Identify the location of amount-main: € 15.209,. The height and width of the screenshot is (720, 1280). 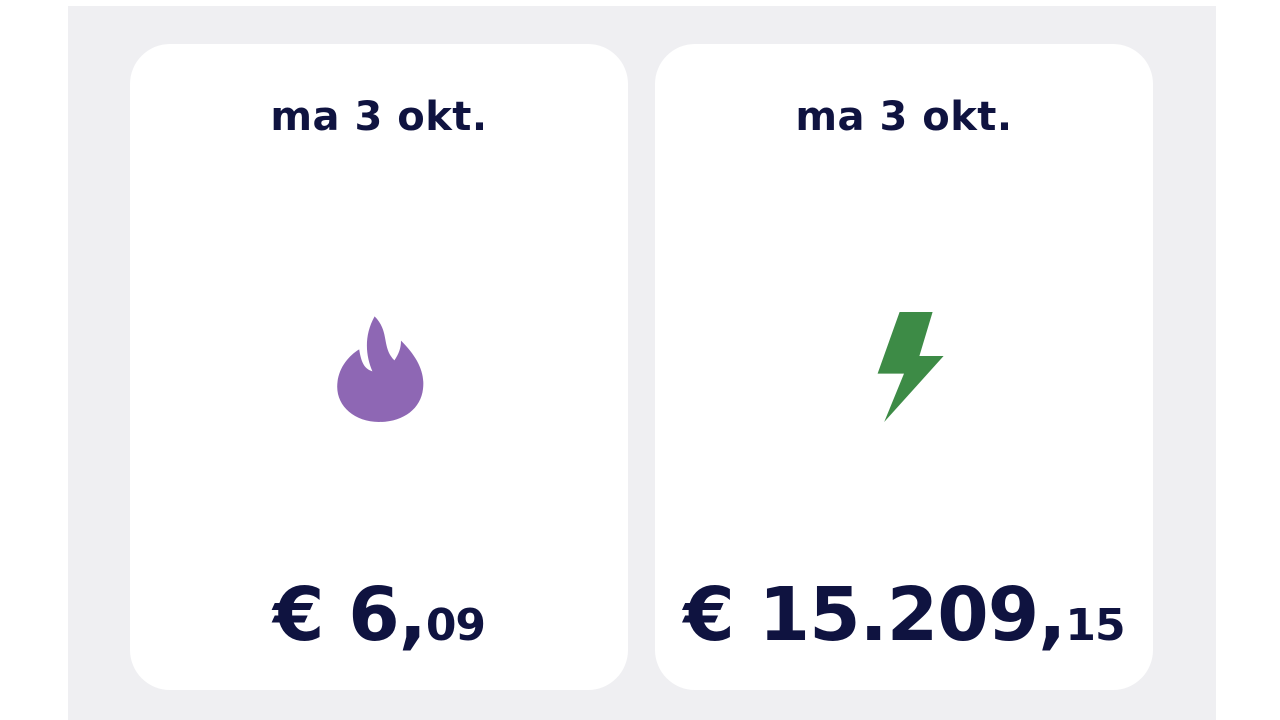
(874, 615).